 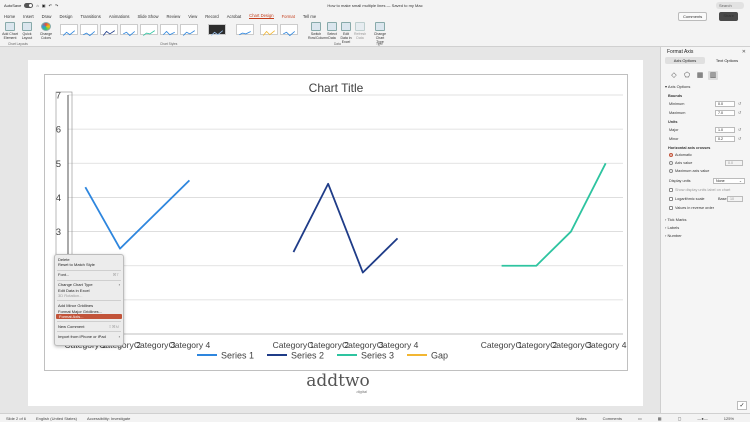 What do you see at coordinates (75, 285) in the screenshot?
I see `menu-item-label: Change Chart Type` at bounding box center [75, 285].